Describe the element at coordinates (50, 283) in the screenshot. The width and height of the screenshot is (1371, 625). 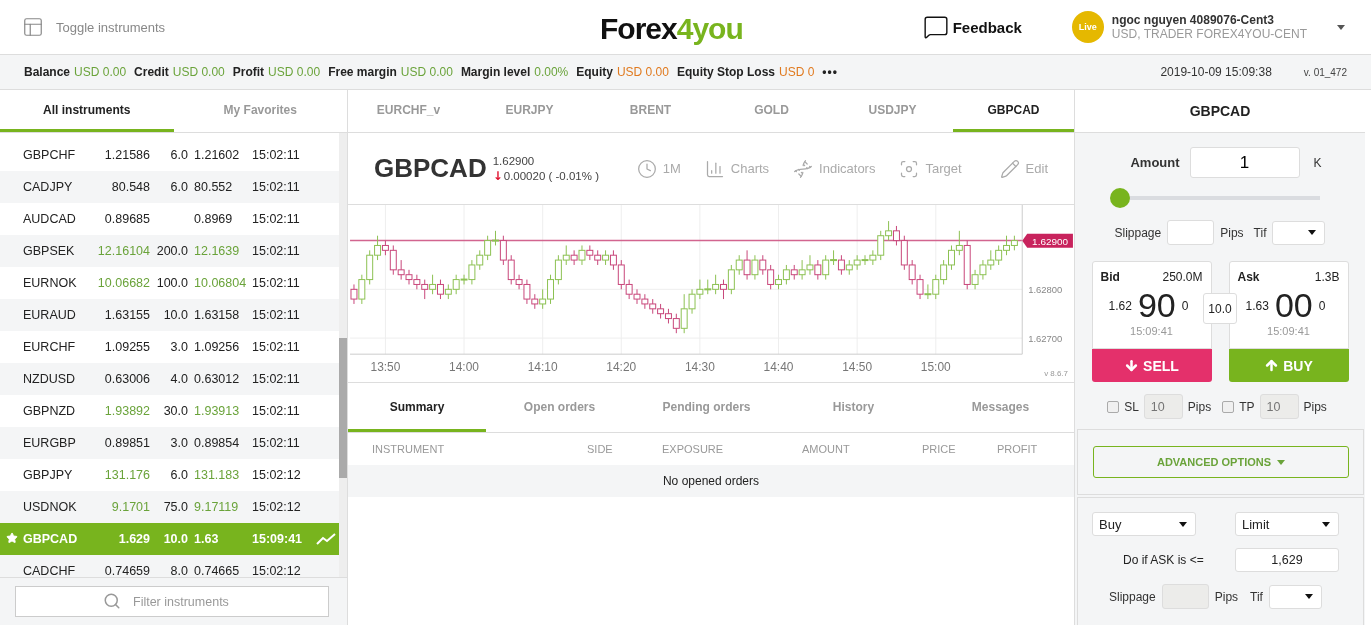
I see `symbol-cell-text: EURNOK` at that location.